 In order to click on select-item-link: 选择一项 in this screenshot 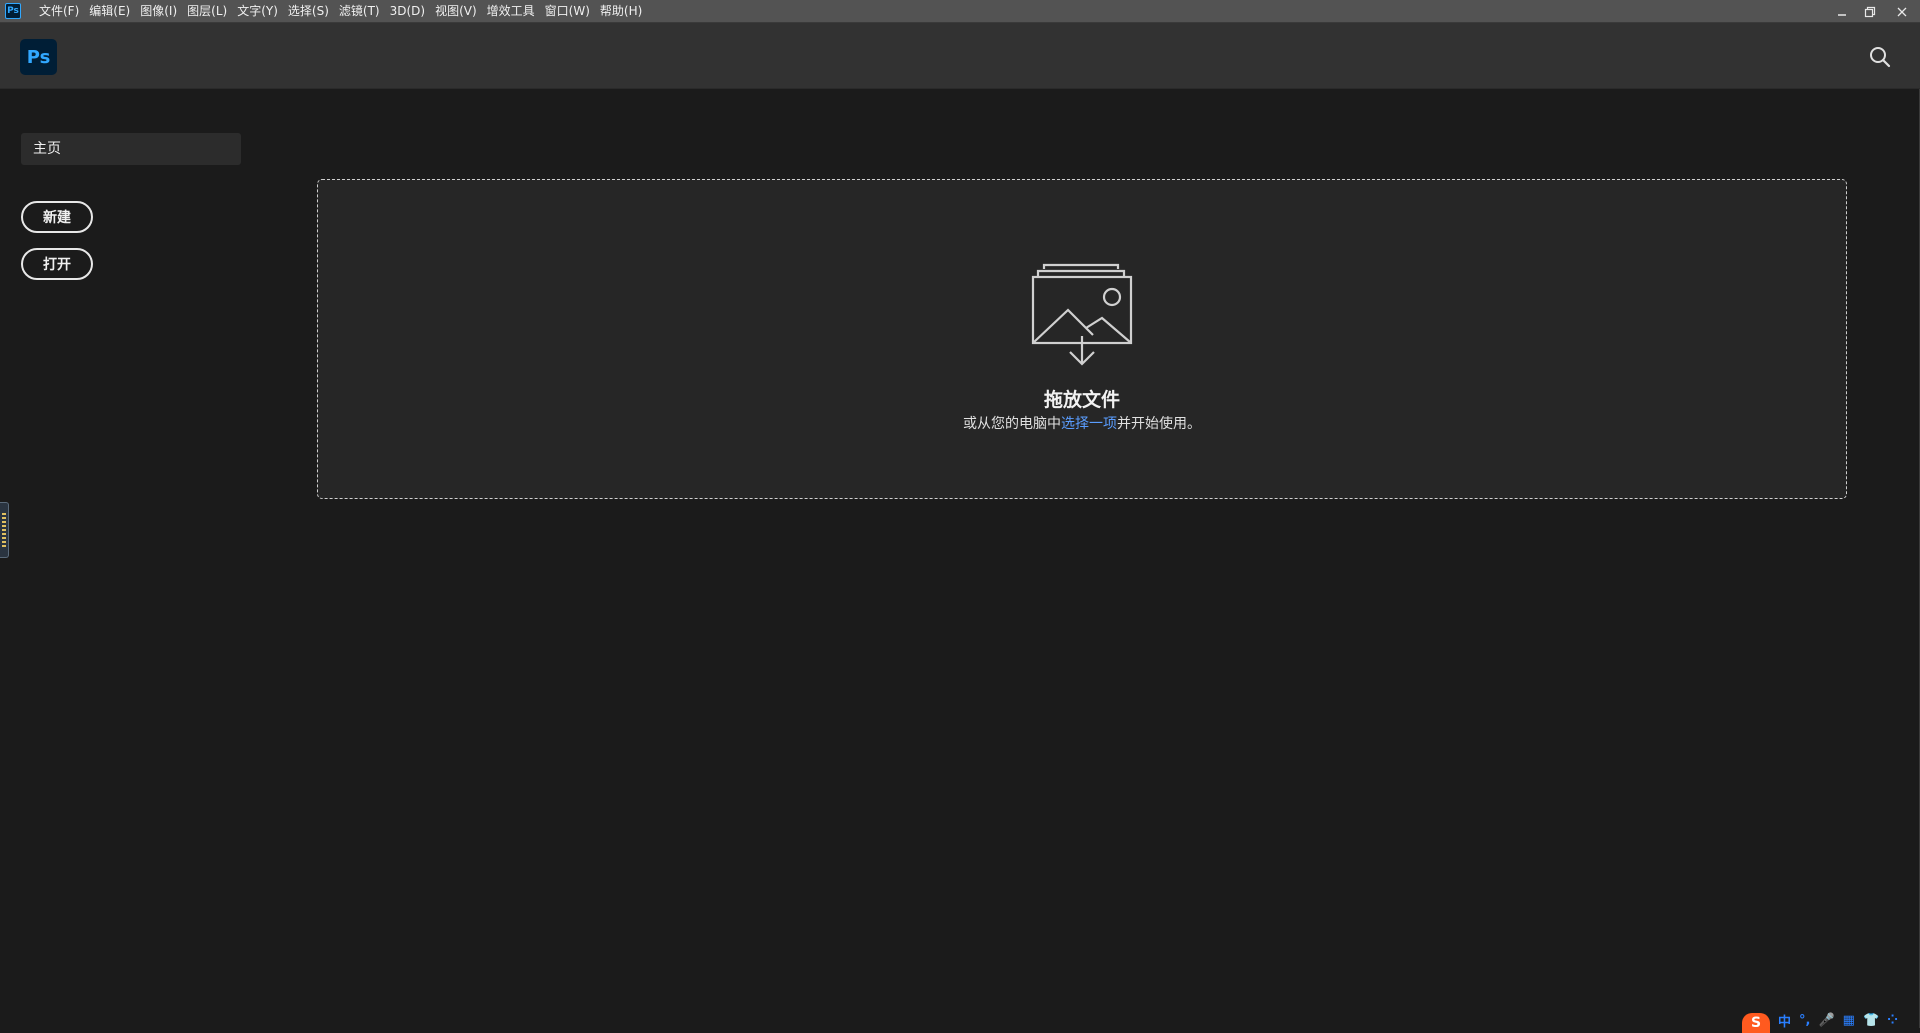, I will do `click(1089, 424)`.